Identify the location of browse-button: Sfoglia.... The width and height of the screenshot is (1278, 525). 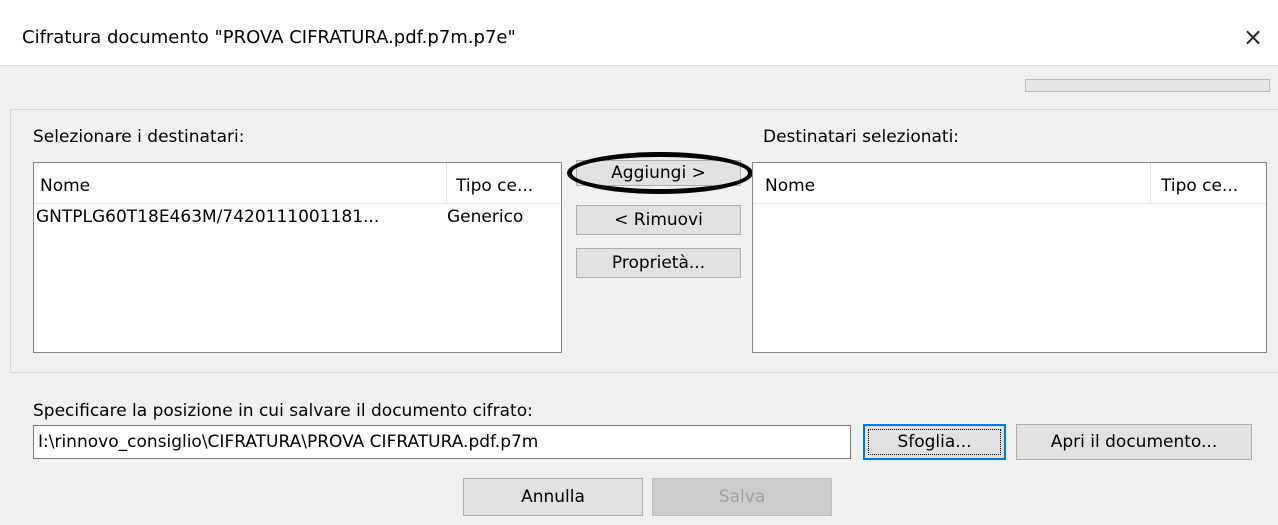
(934, 442).